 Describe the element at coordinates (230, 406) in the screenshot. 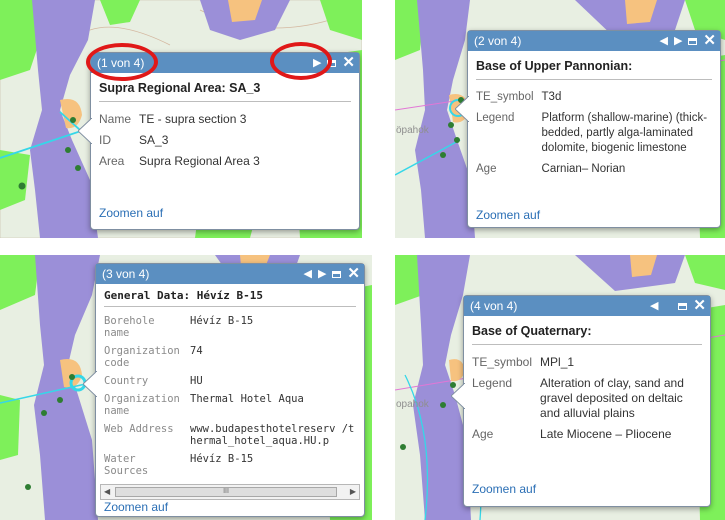

I see `attribute-row: Organization name Thermal Hotel Aqua` at that location.